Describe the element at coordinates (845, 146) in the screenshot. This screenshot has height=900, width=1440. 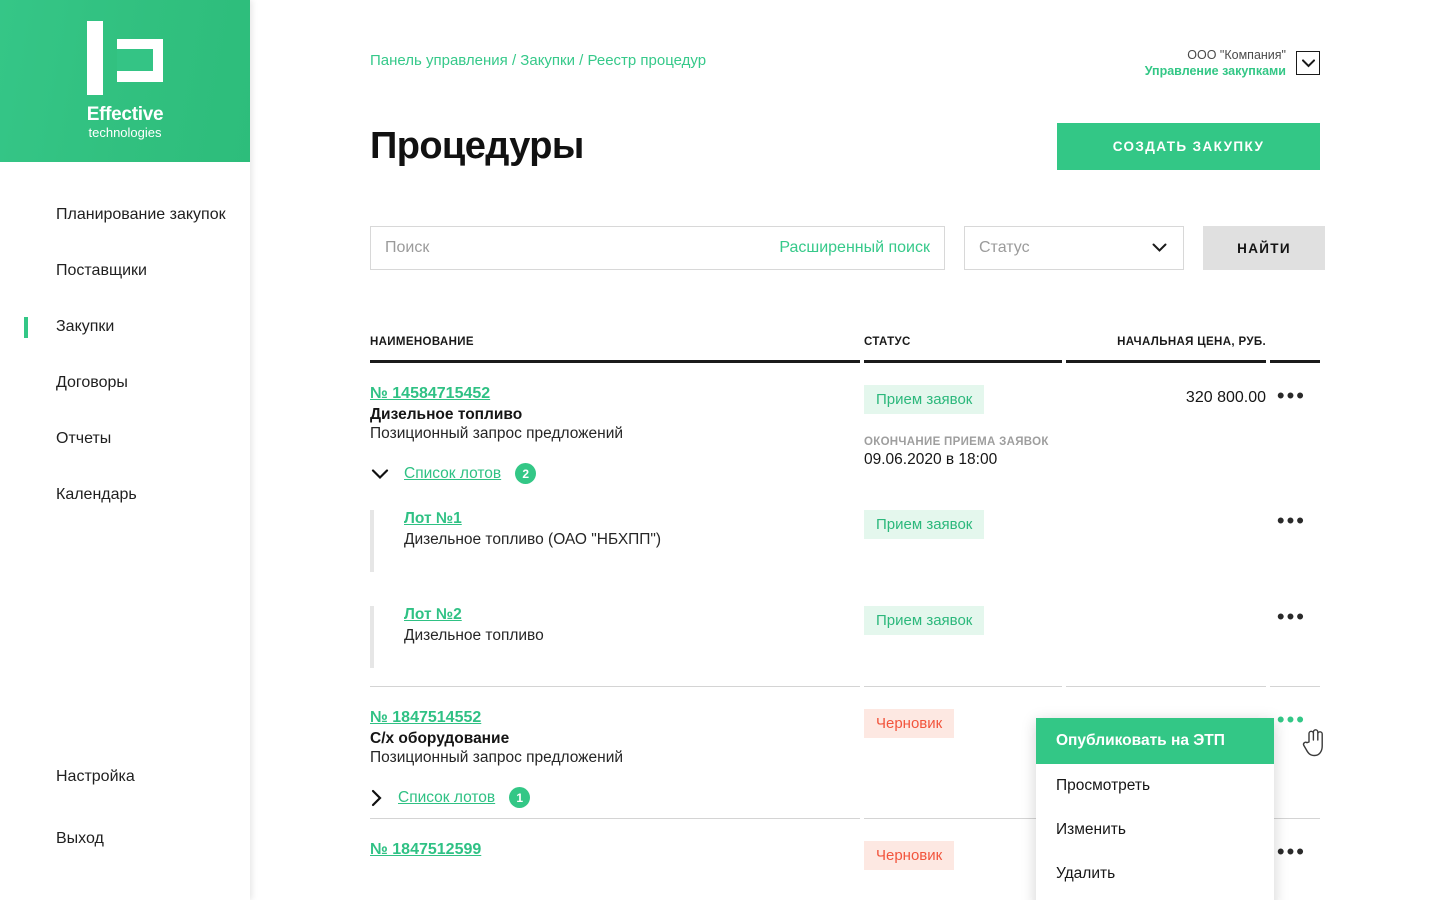
I see `page-header: Процедуры СОЗДАТЬ ЗАКУПКУ` at that location.